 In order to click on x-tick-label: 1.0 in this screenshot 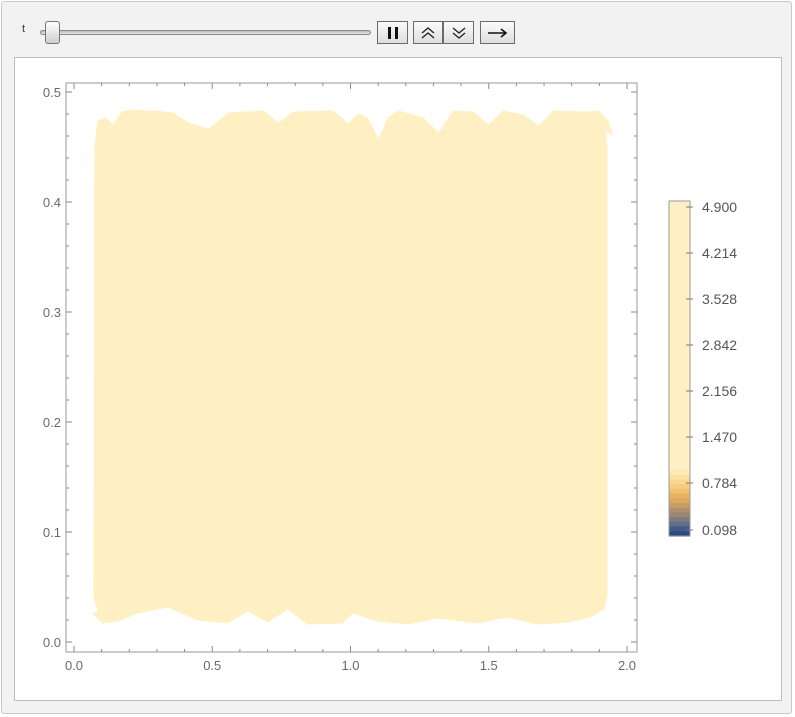, I will do `click(350, 665)`.